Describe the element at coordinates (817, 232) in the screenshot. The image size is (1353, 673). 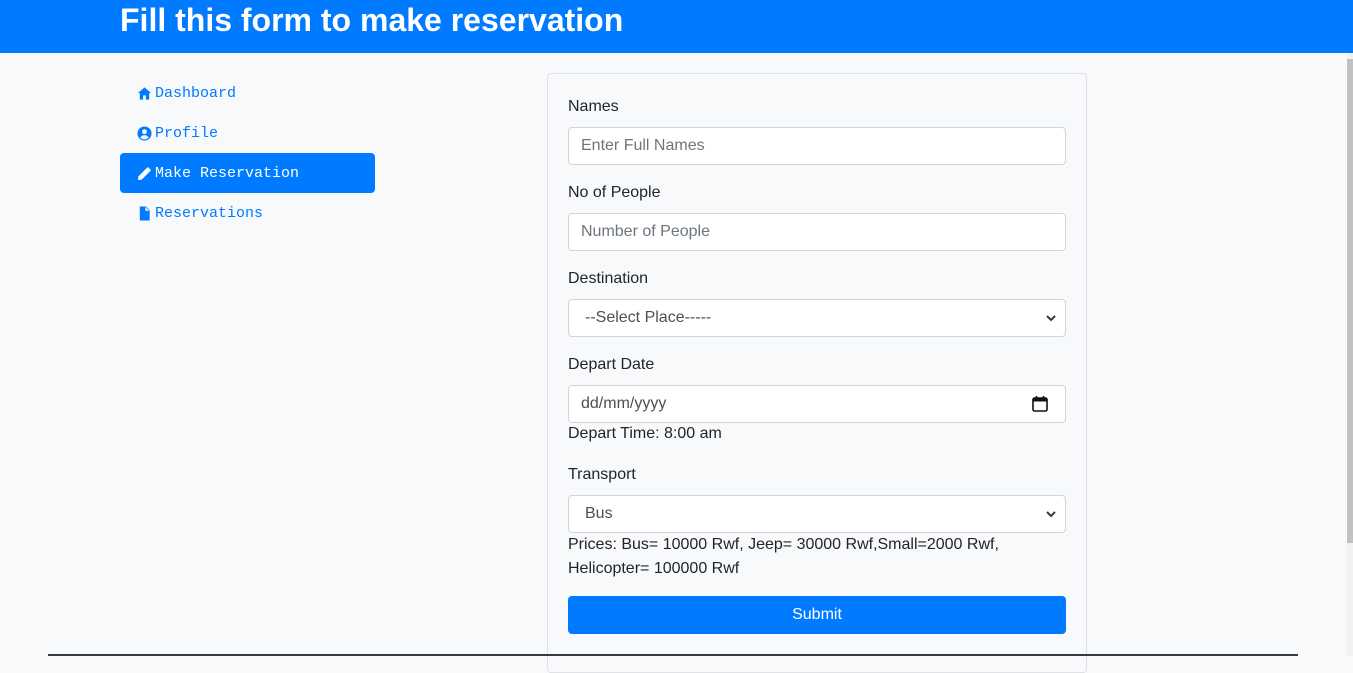
I see `people-input` at that location.